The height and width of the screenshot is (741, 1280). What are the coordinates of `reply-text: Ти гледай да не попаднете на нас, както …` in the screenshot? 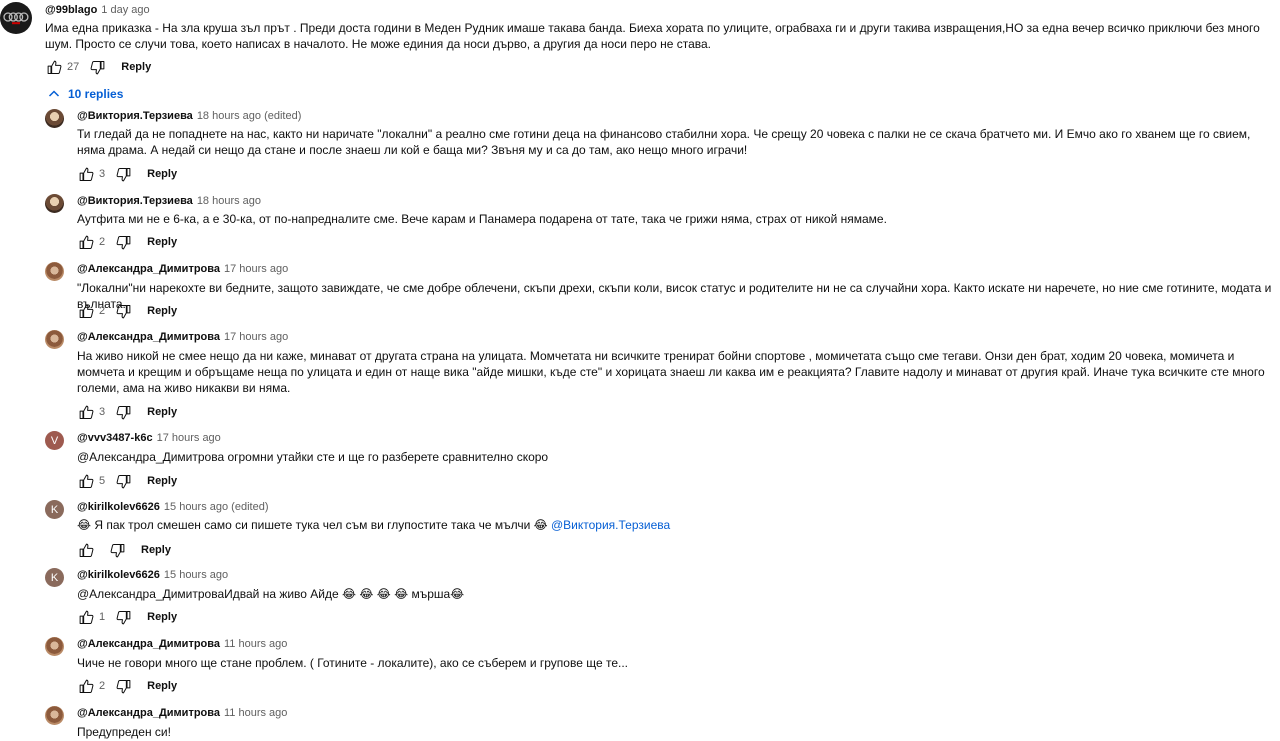 It's located at (664, 142).